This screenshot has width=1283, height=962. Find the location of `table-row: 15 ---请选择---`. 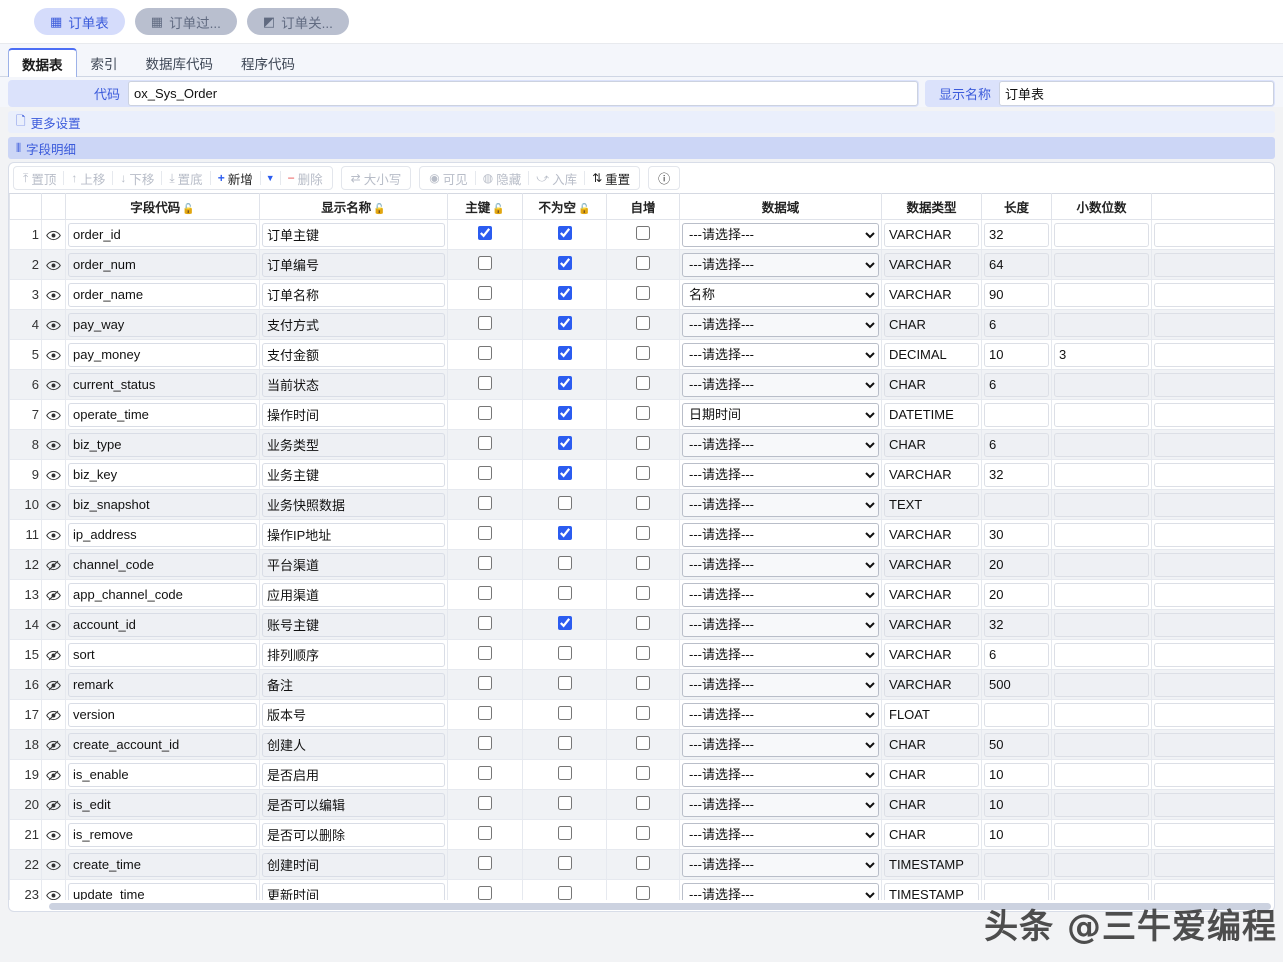

table-row: 15 ---请选择--- is located at coordinates (641, 654).